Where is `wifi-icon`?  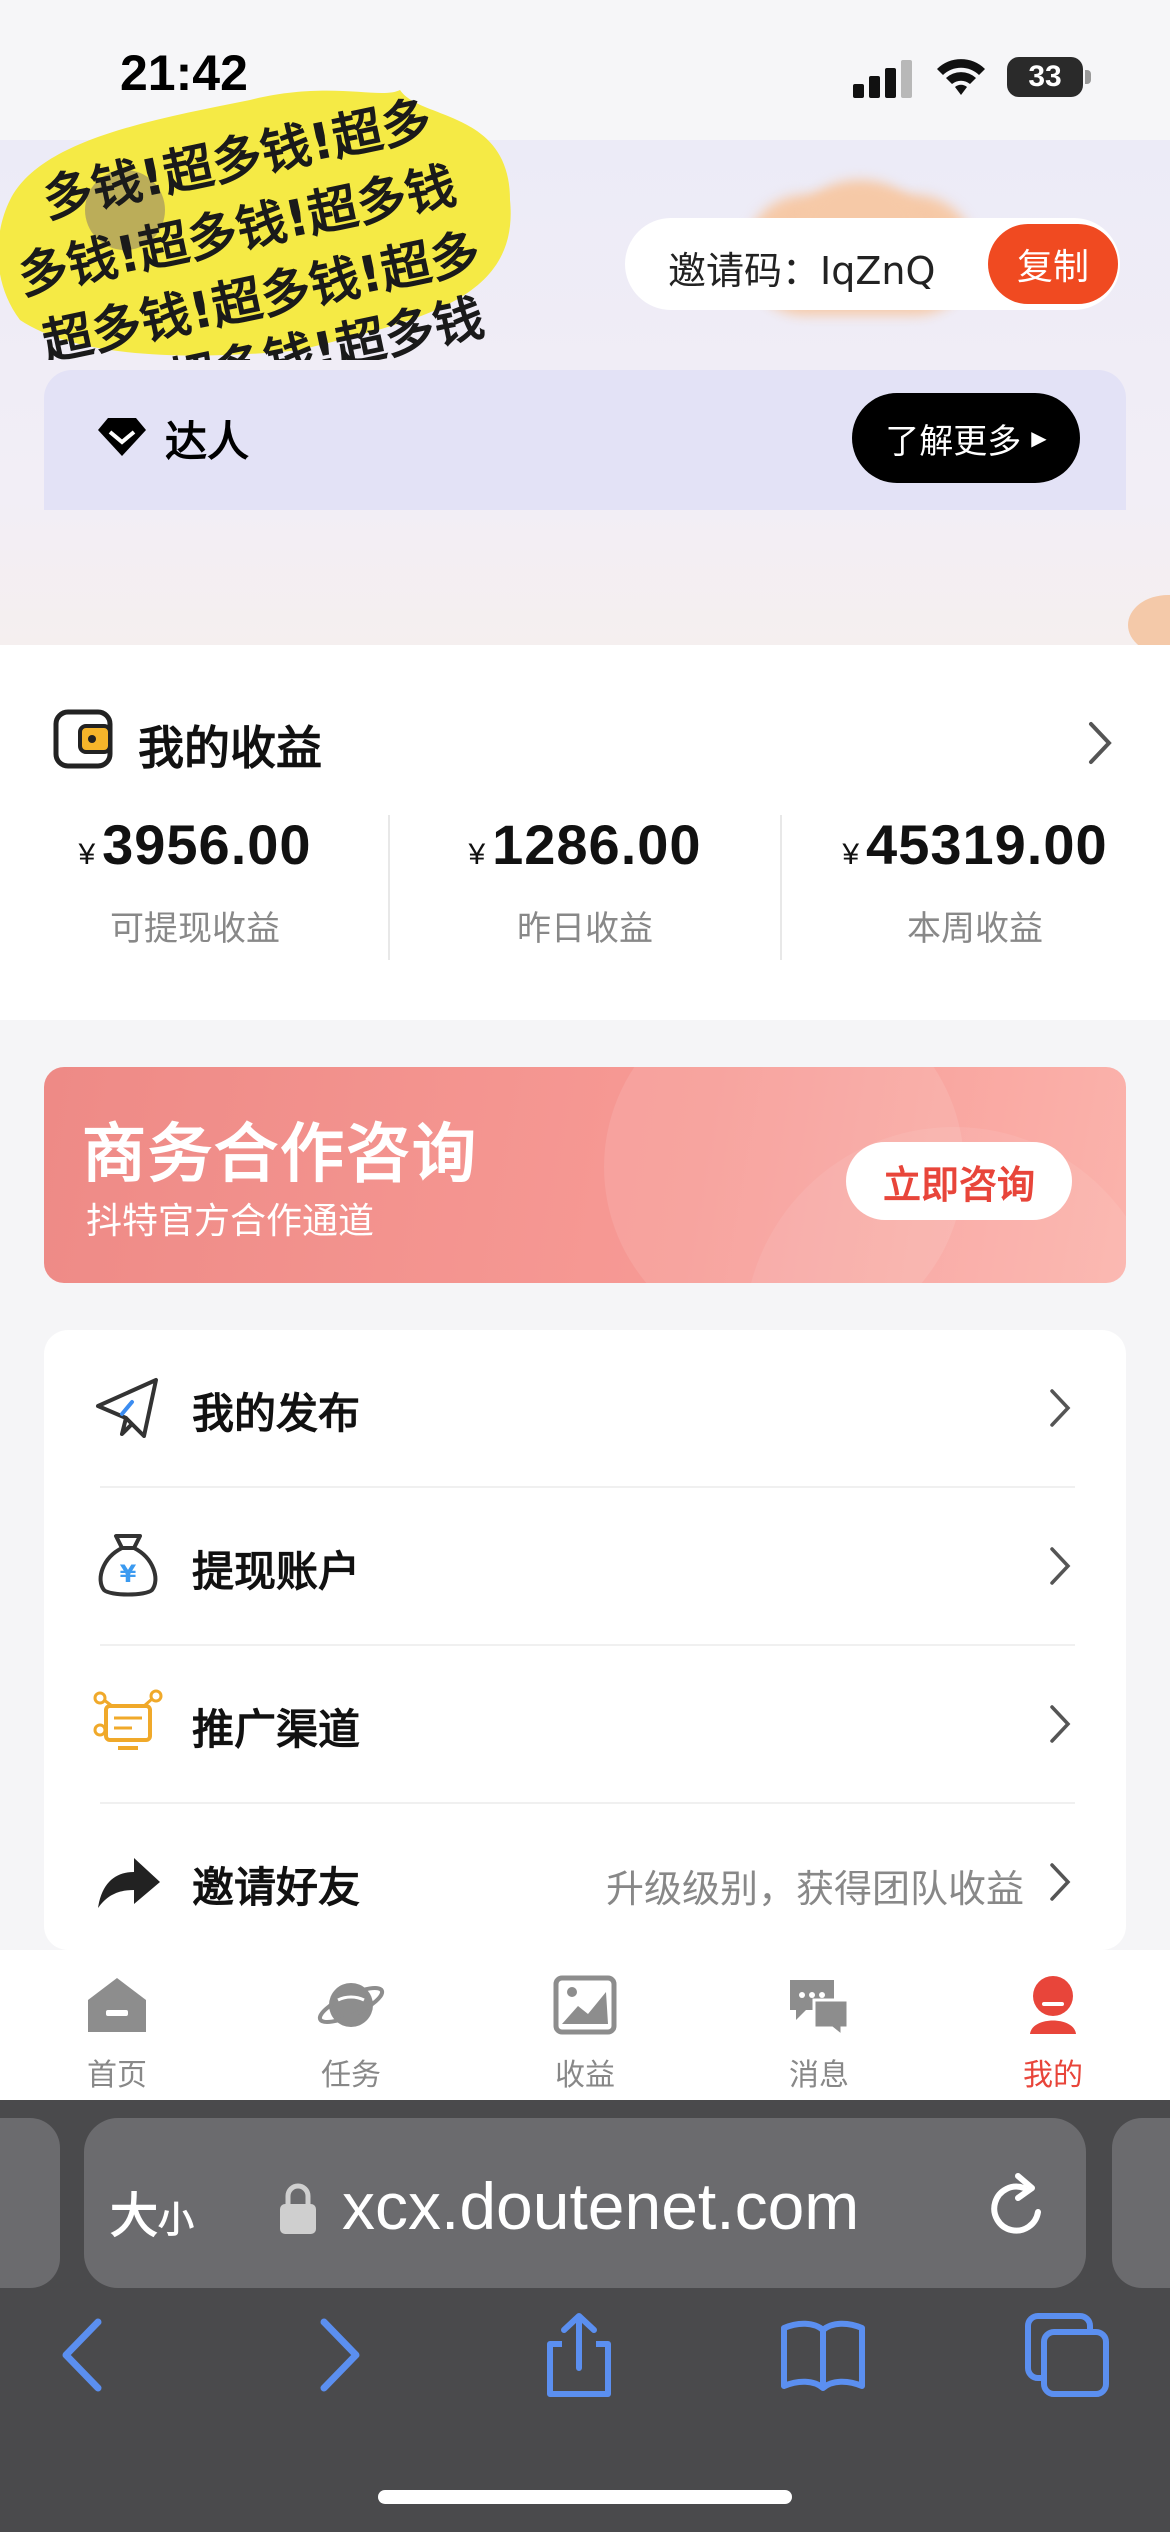
wifi-icon is located at coordinates (961, 77).